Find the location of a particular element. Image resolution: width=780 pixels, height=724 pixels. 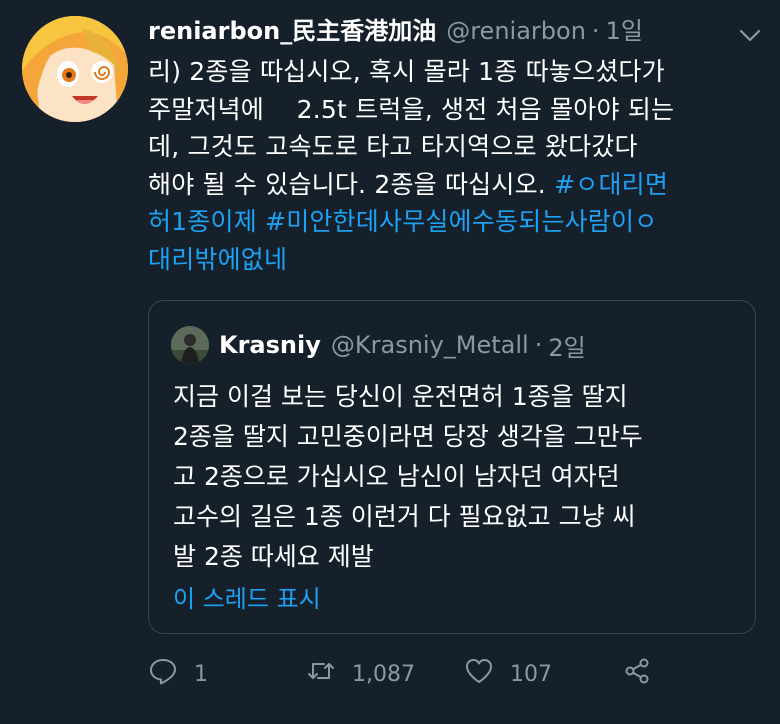

reply-icon is located at coordinates (163, 674).